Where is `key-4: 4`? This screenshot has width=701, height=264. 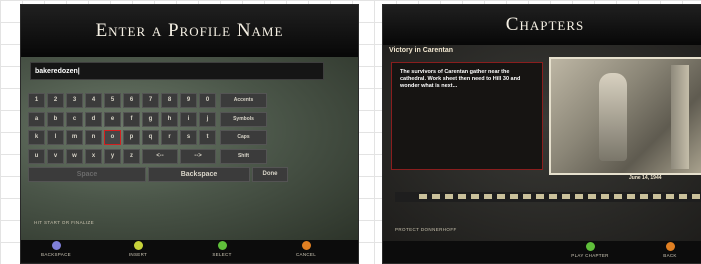 key-4: 4 is located at coordinates (93, 100).